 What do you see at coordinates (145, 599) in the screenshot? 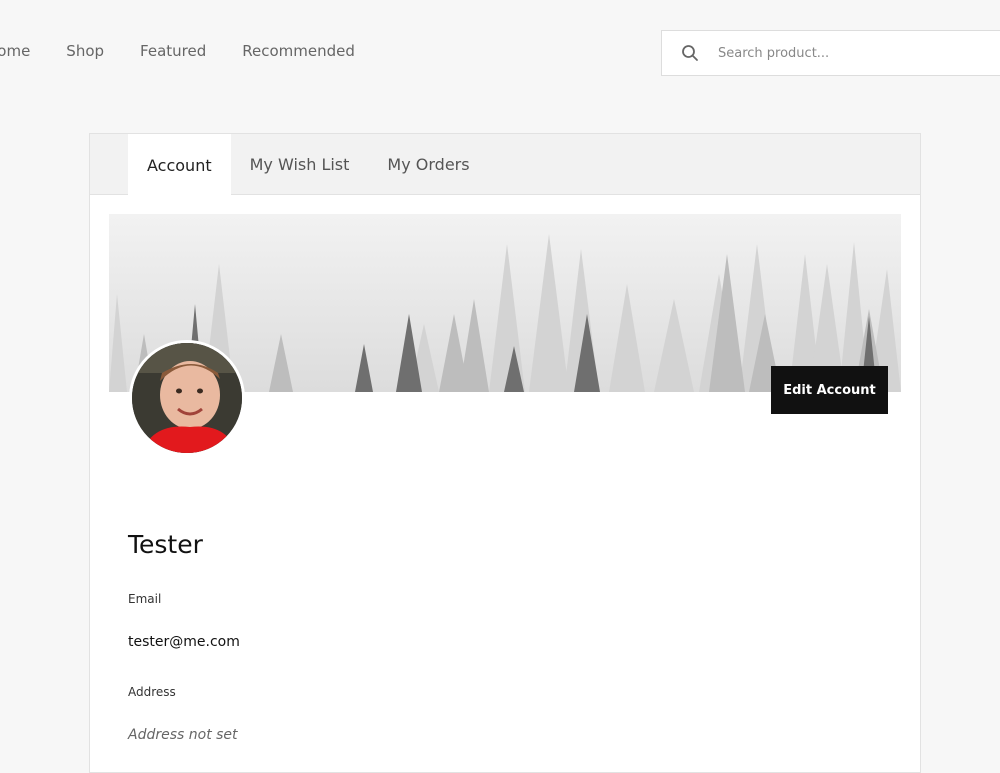
I see `email-label: Email` at bounding box center [145, 599].